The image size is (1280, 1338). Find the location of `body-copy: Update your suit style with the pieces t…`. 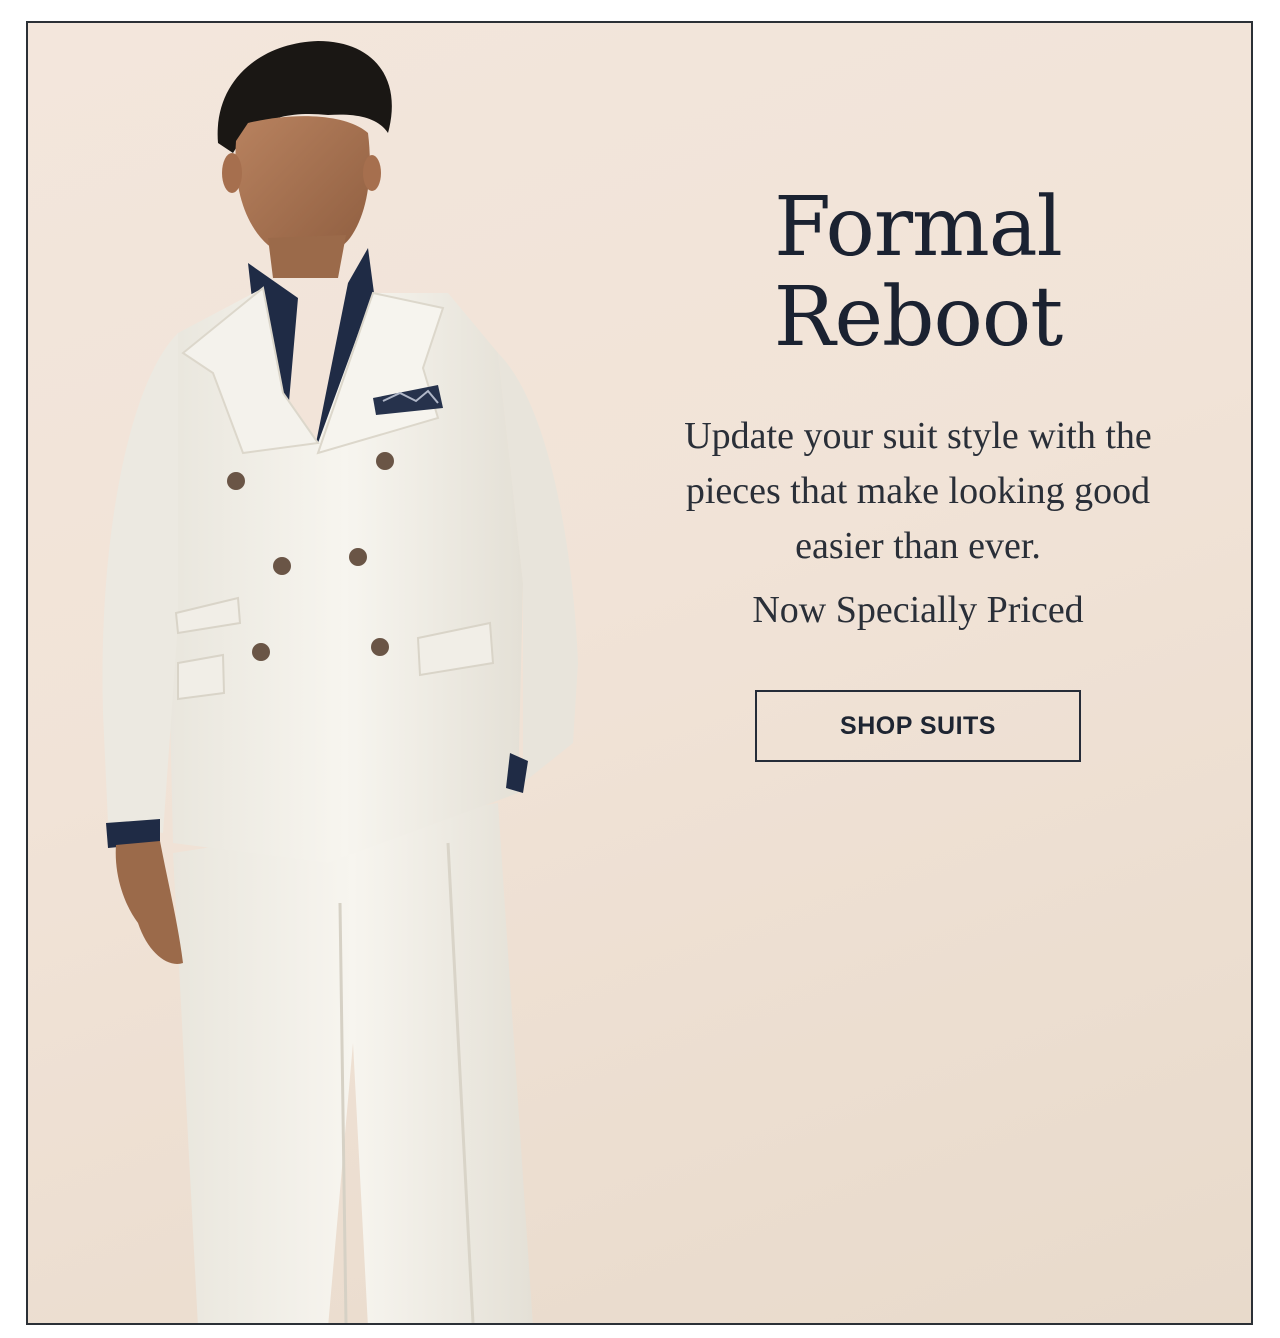

body-copy: Update your suit style with the pieces t… is located at coordinates (918, 491).